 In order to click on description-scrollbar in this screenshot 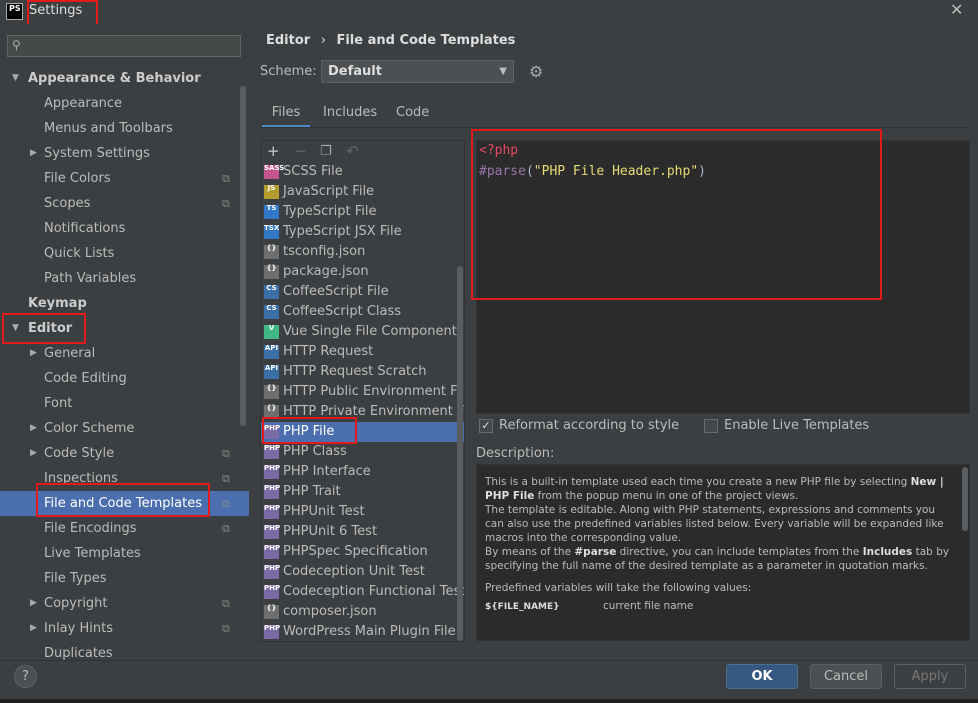, I will do `click(965, 499)`.